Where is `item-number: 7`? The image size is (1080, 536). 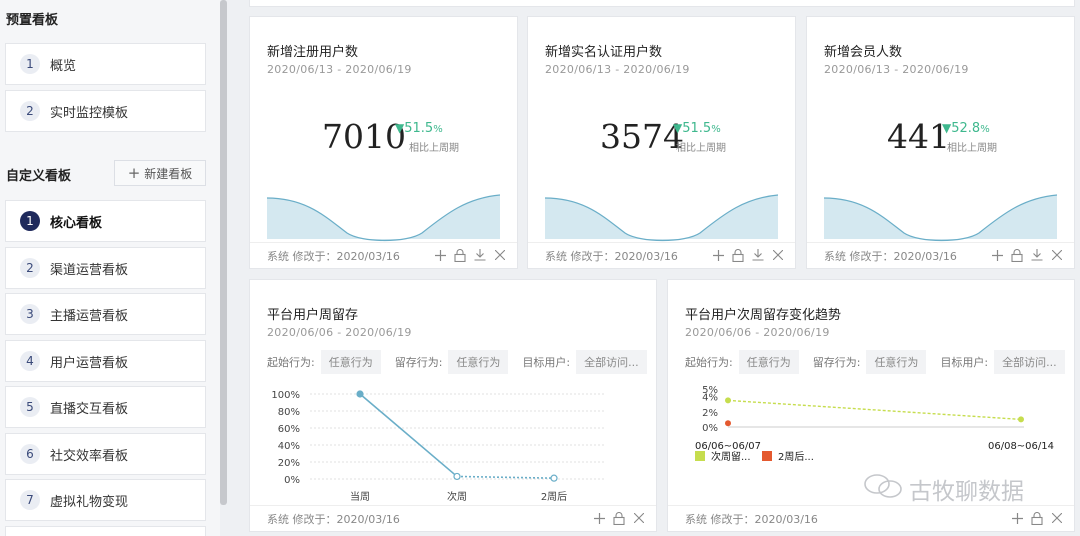
item-number: 7 is located at coordinates (30, 500).